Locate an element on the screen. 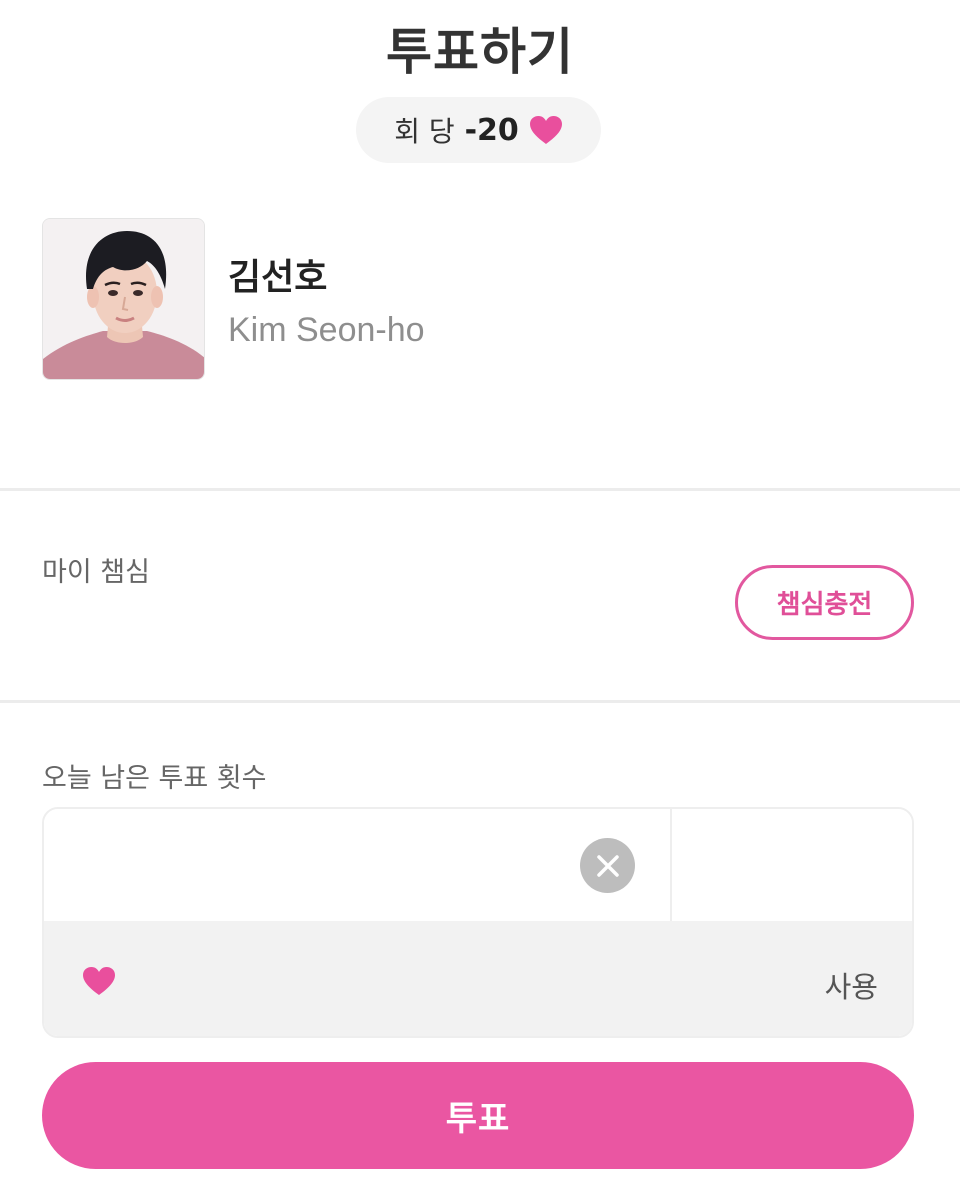 This screenshot has width=960, height=1200. use-label: 사용 is located at coordinates (851, 987).